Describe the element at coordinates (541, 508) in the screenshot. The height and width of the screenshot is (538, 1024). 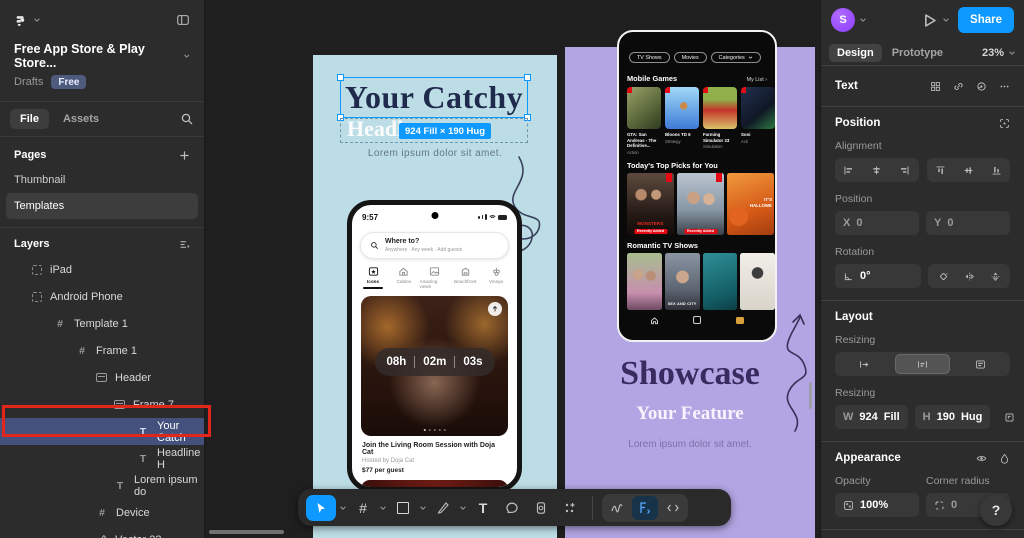
I see `device-preview-tool` at that location.